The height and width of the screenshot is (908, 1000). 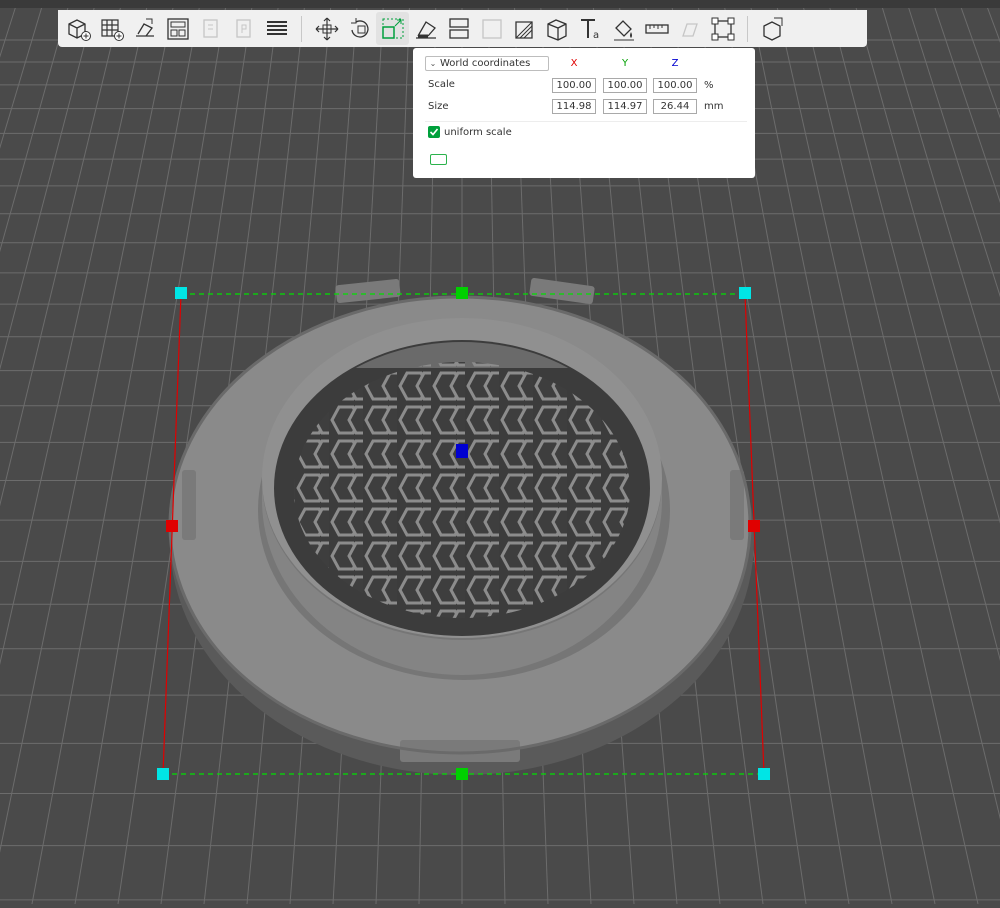 I want to click on layers-icon, so click(x=276, y=28).